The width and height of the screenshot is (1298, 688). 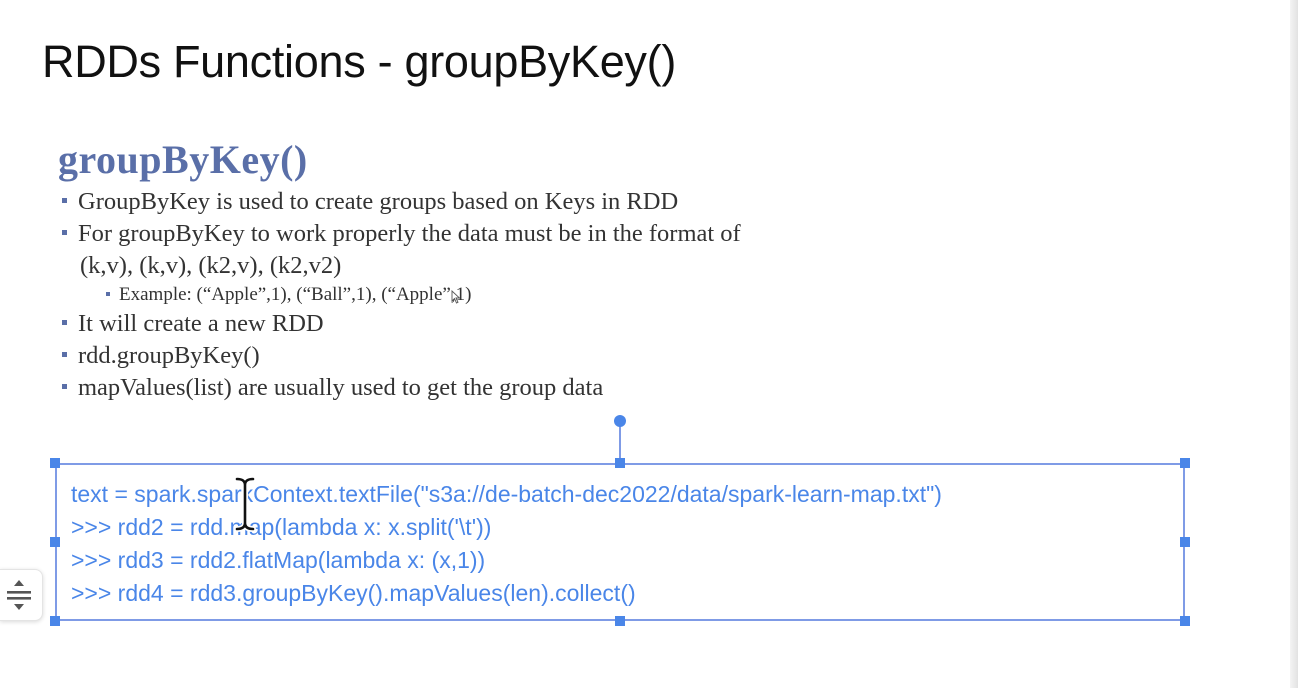 What do you see at coordinates (278, 560) in the screenshot?
I see `code-line: >>> rdd3 = rdd2.flatMap(lambda x: (x,1))` at bounding box center [278, 560].